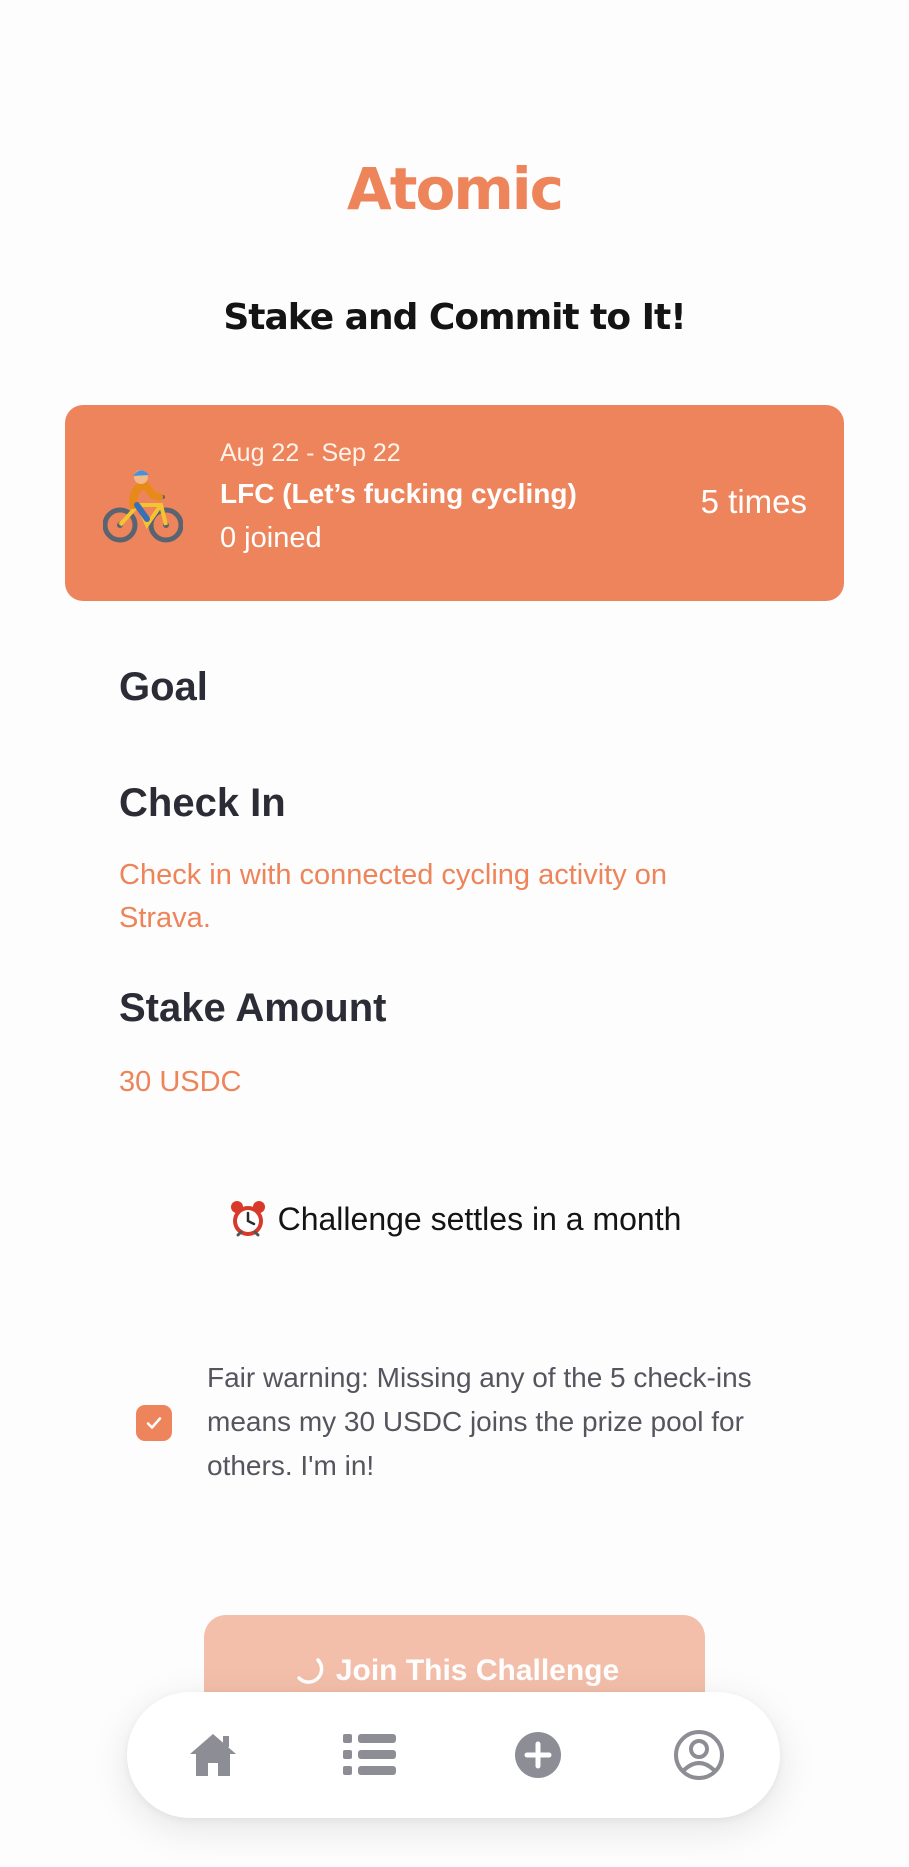 Image resolution: width=909 pixels, height=1867 pixels. What do you see at coordinates (143, 505) in the screenshot?
I see `person-biking-icon` at bounding box center [143, 505].